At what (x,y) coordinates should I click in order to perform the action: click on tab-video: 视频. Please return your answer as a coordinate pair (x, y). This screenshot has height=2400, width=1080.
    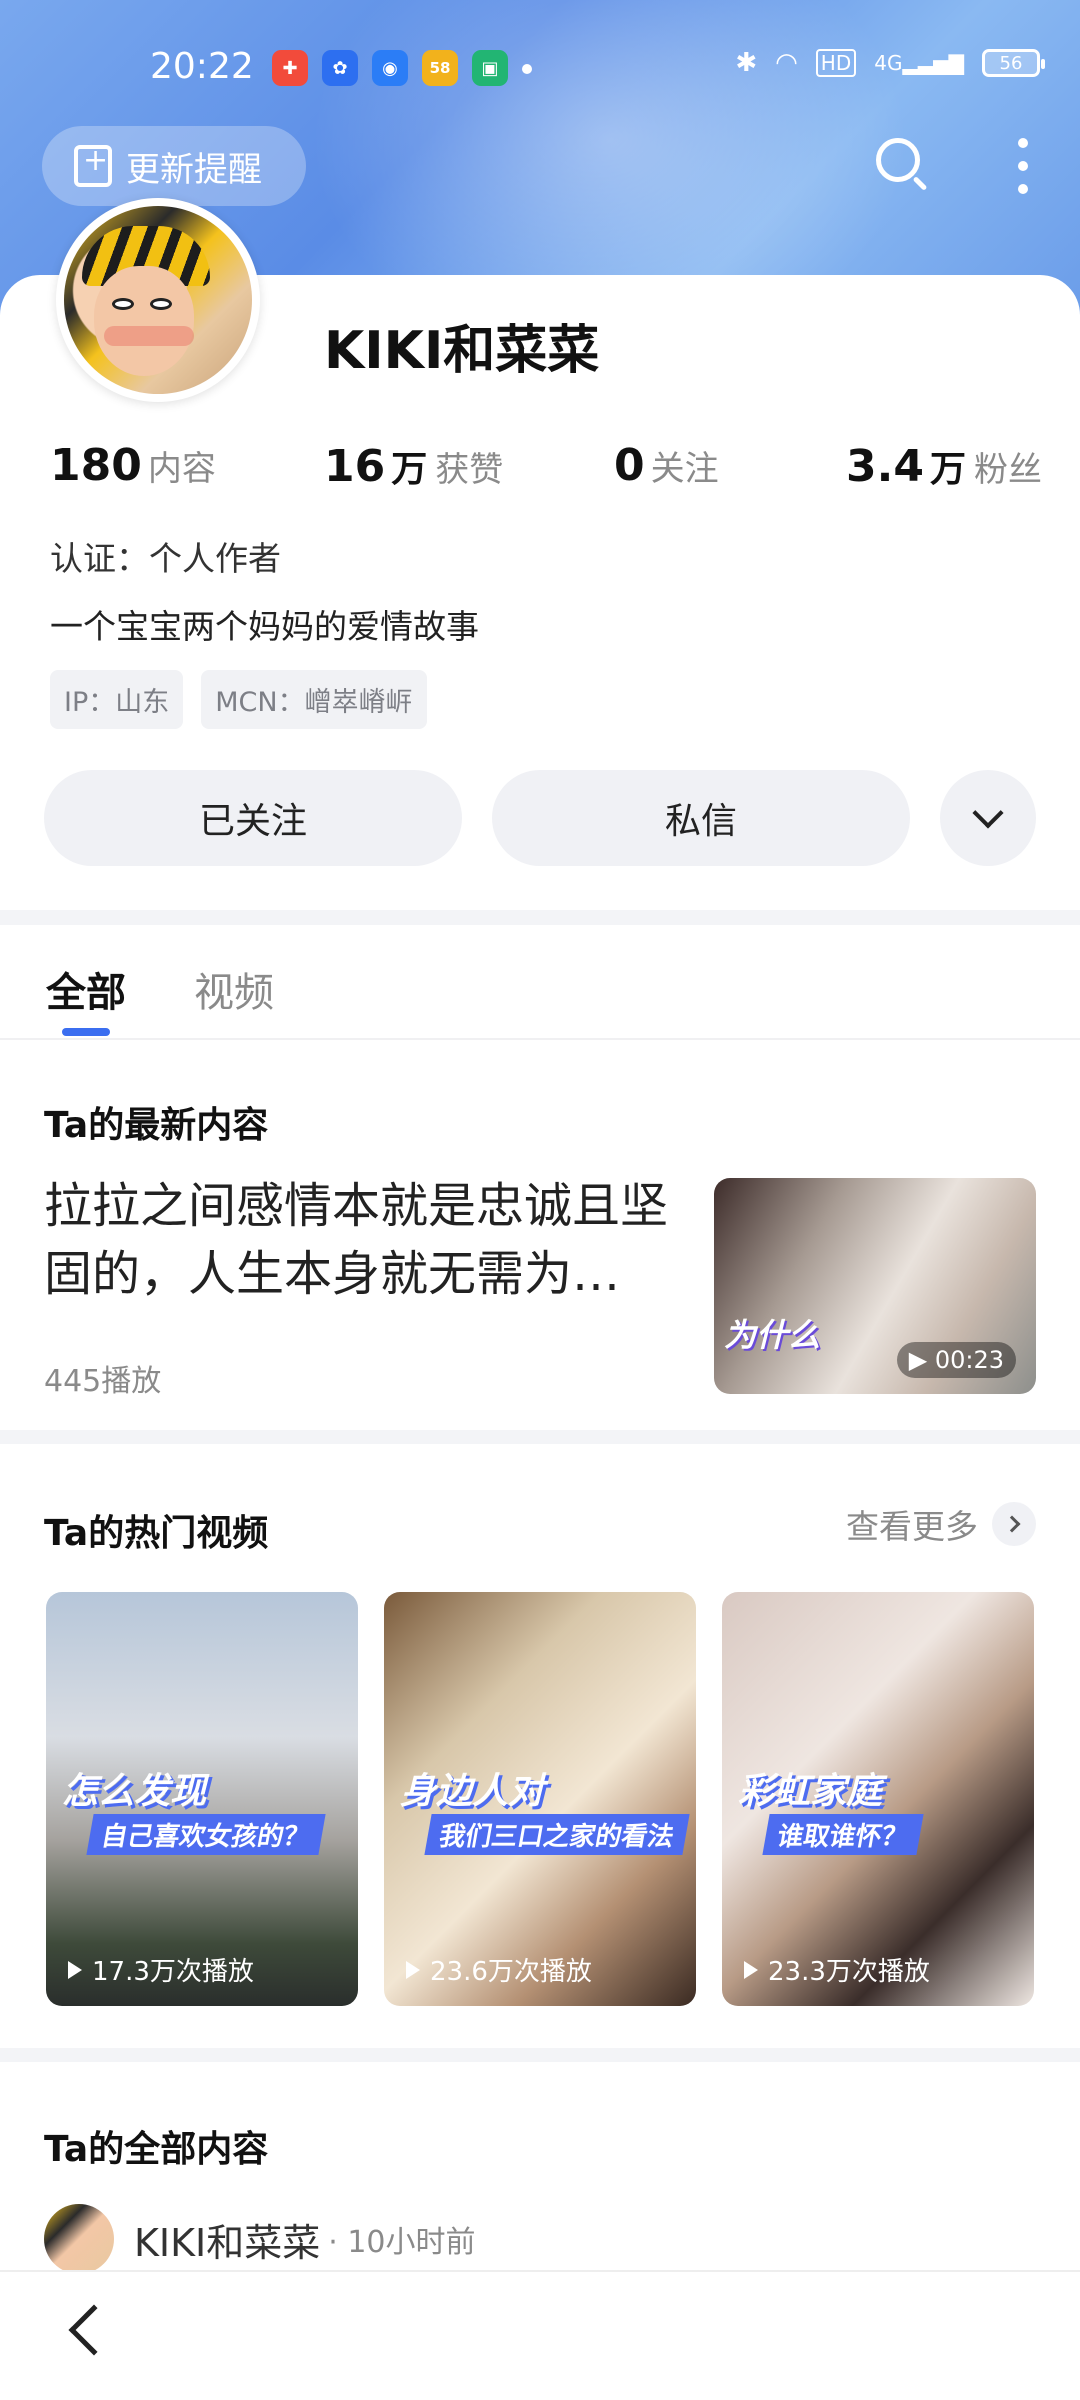
    Looking at the image, I should click on (234, 989).